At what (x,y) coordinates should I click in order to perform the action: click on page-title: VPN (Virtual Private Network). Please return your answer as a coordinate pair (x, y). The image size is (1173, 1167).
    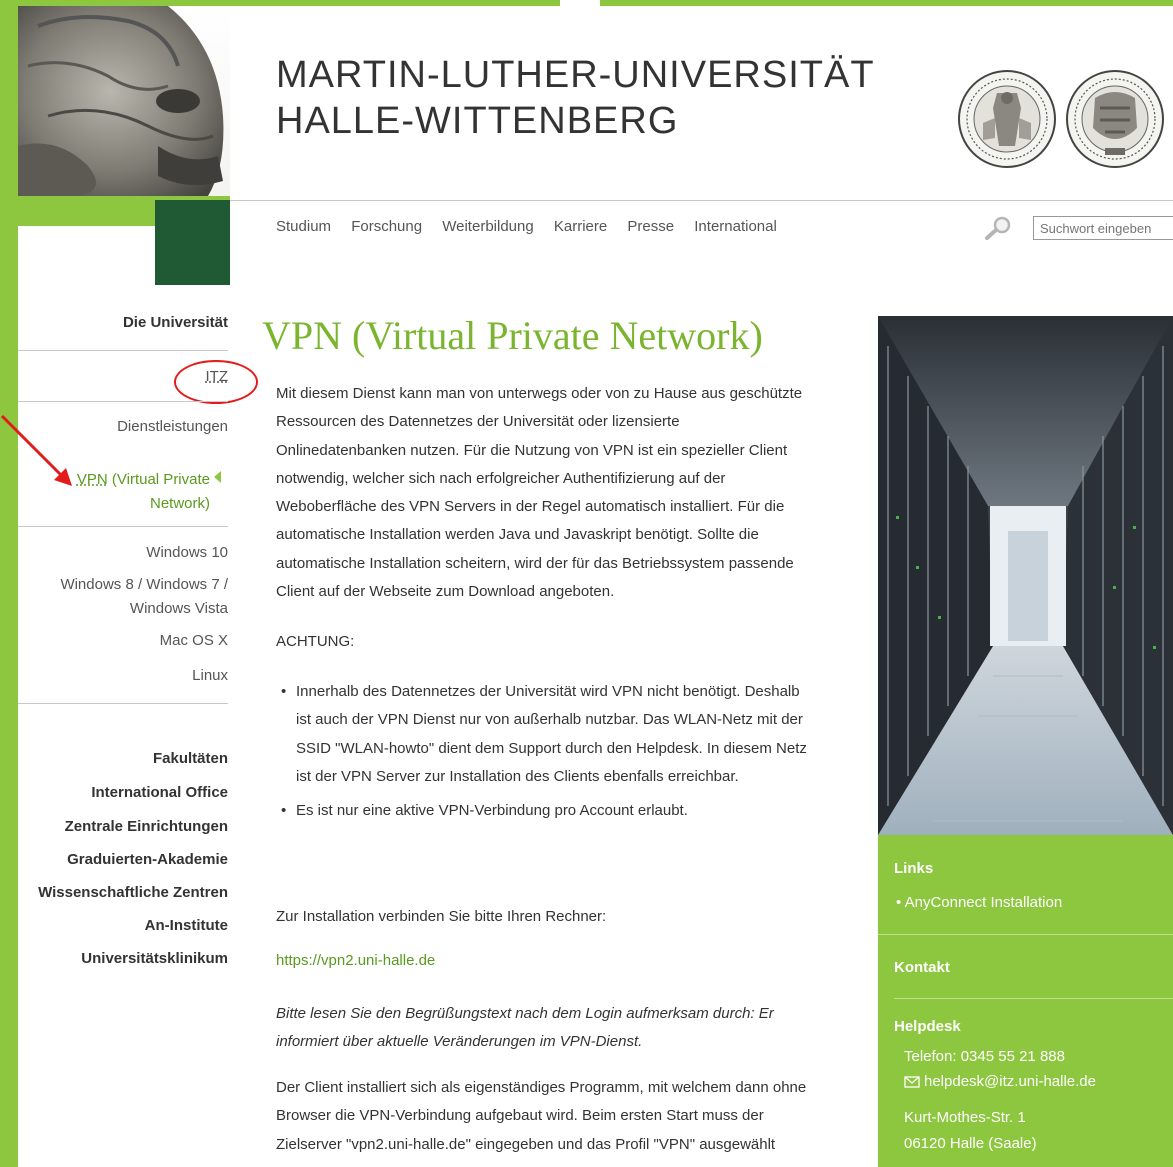
    Looking at the image, I should click on (512, 335).